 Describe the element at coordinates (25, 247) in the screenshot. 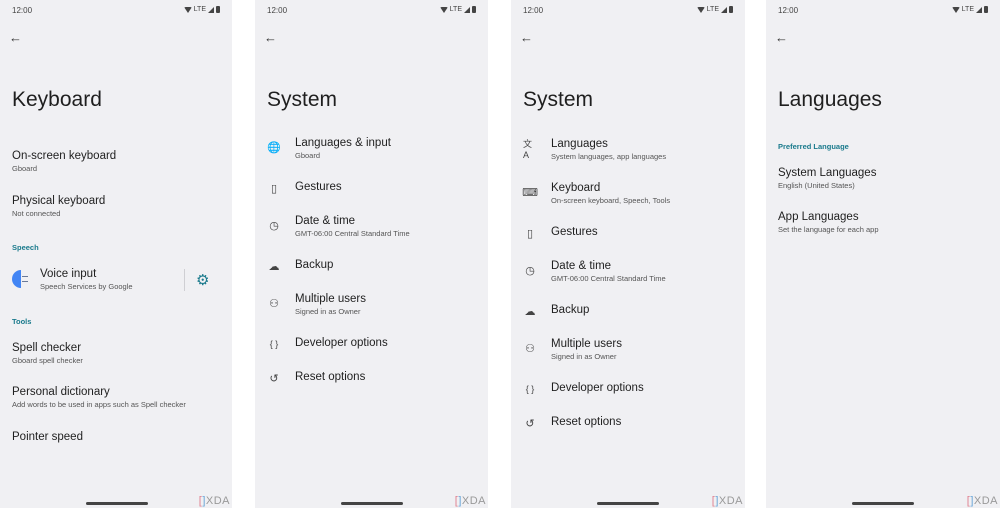

I see `section-header-speech: Speech` at that location.